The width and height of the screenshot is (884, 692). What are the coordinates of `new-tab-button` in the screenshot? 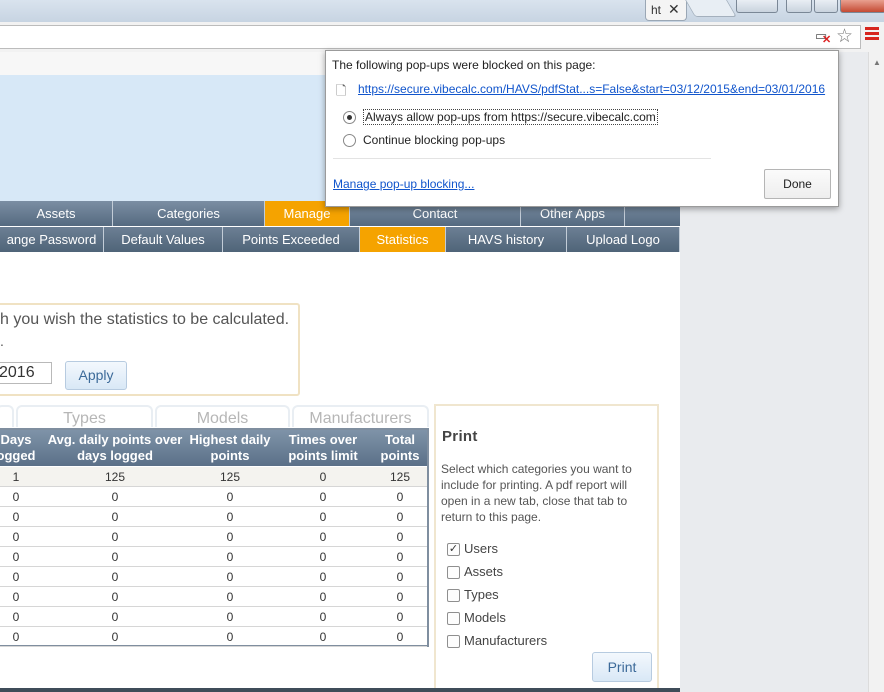 It's located at (711, 8).